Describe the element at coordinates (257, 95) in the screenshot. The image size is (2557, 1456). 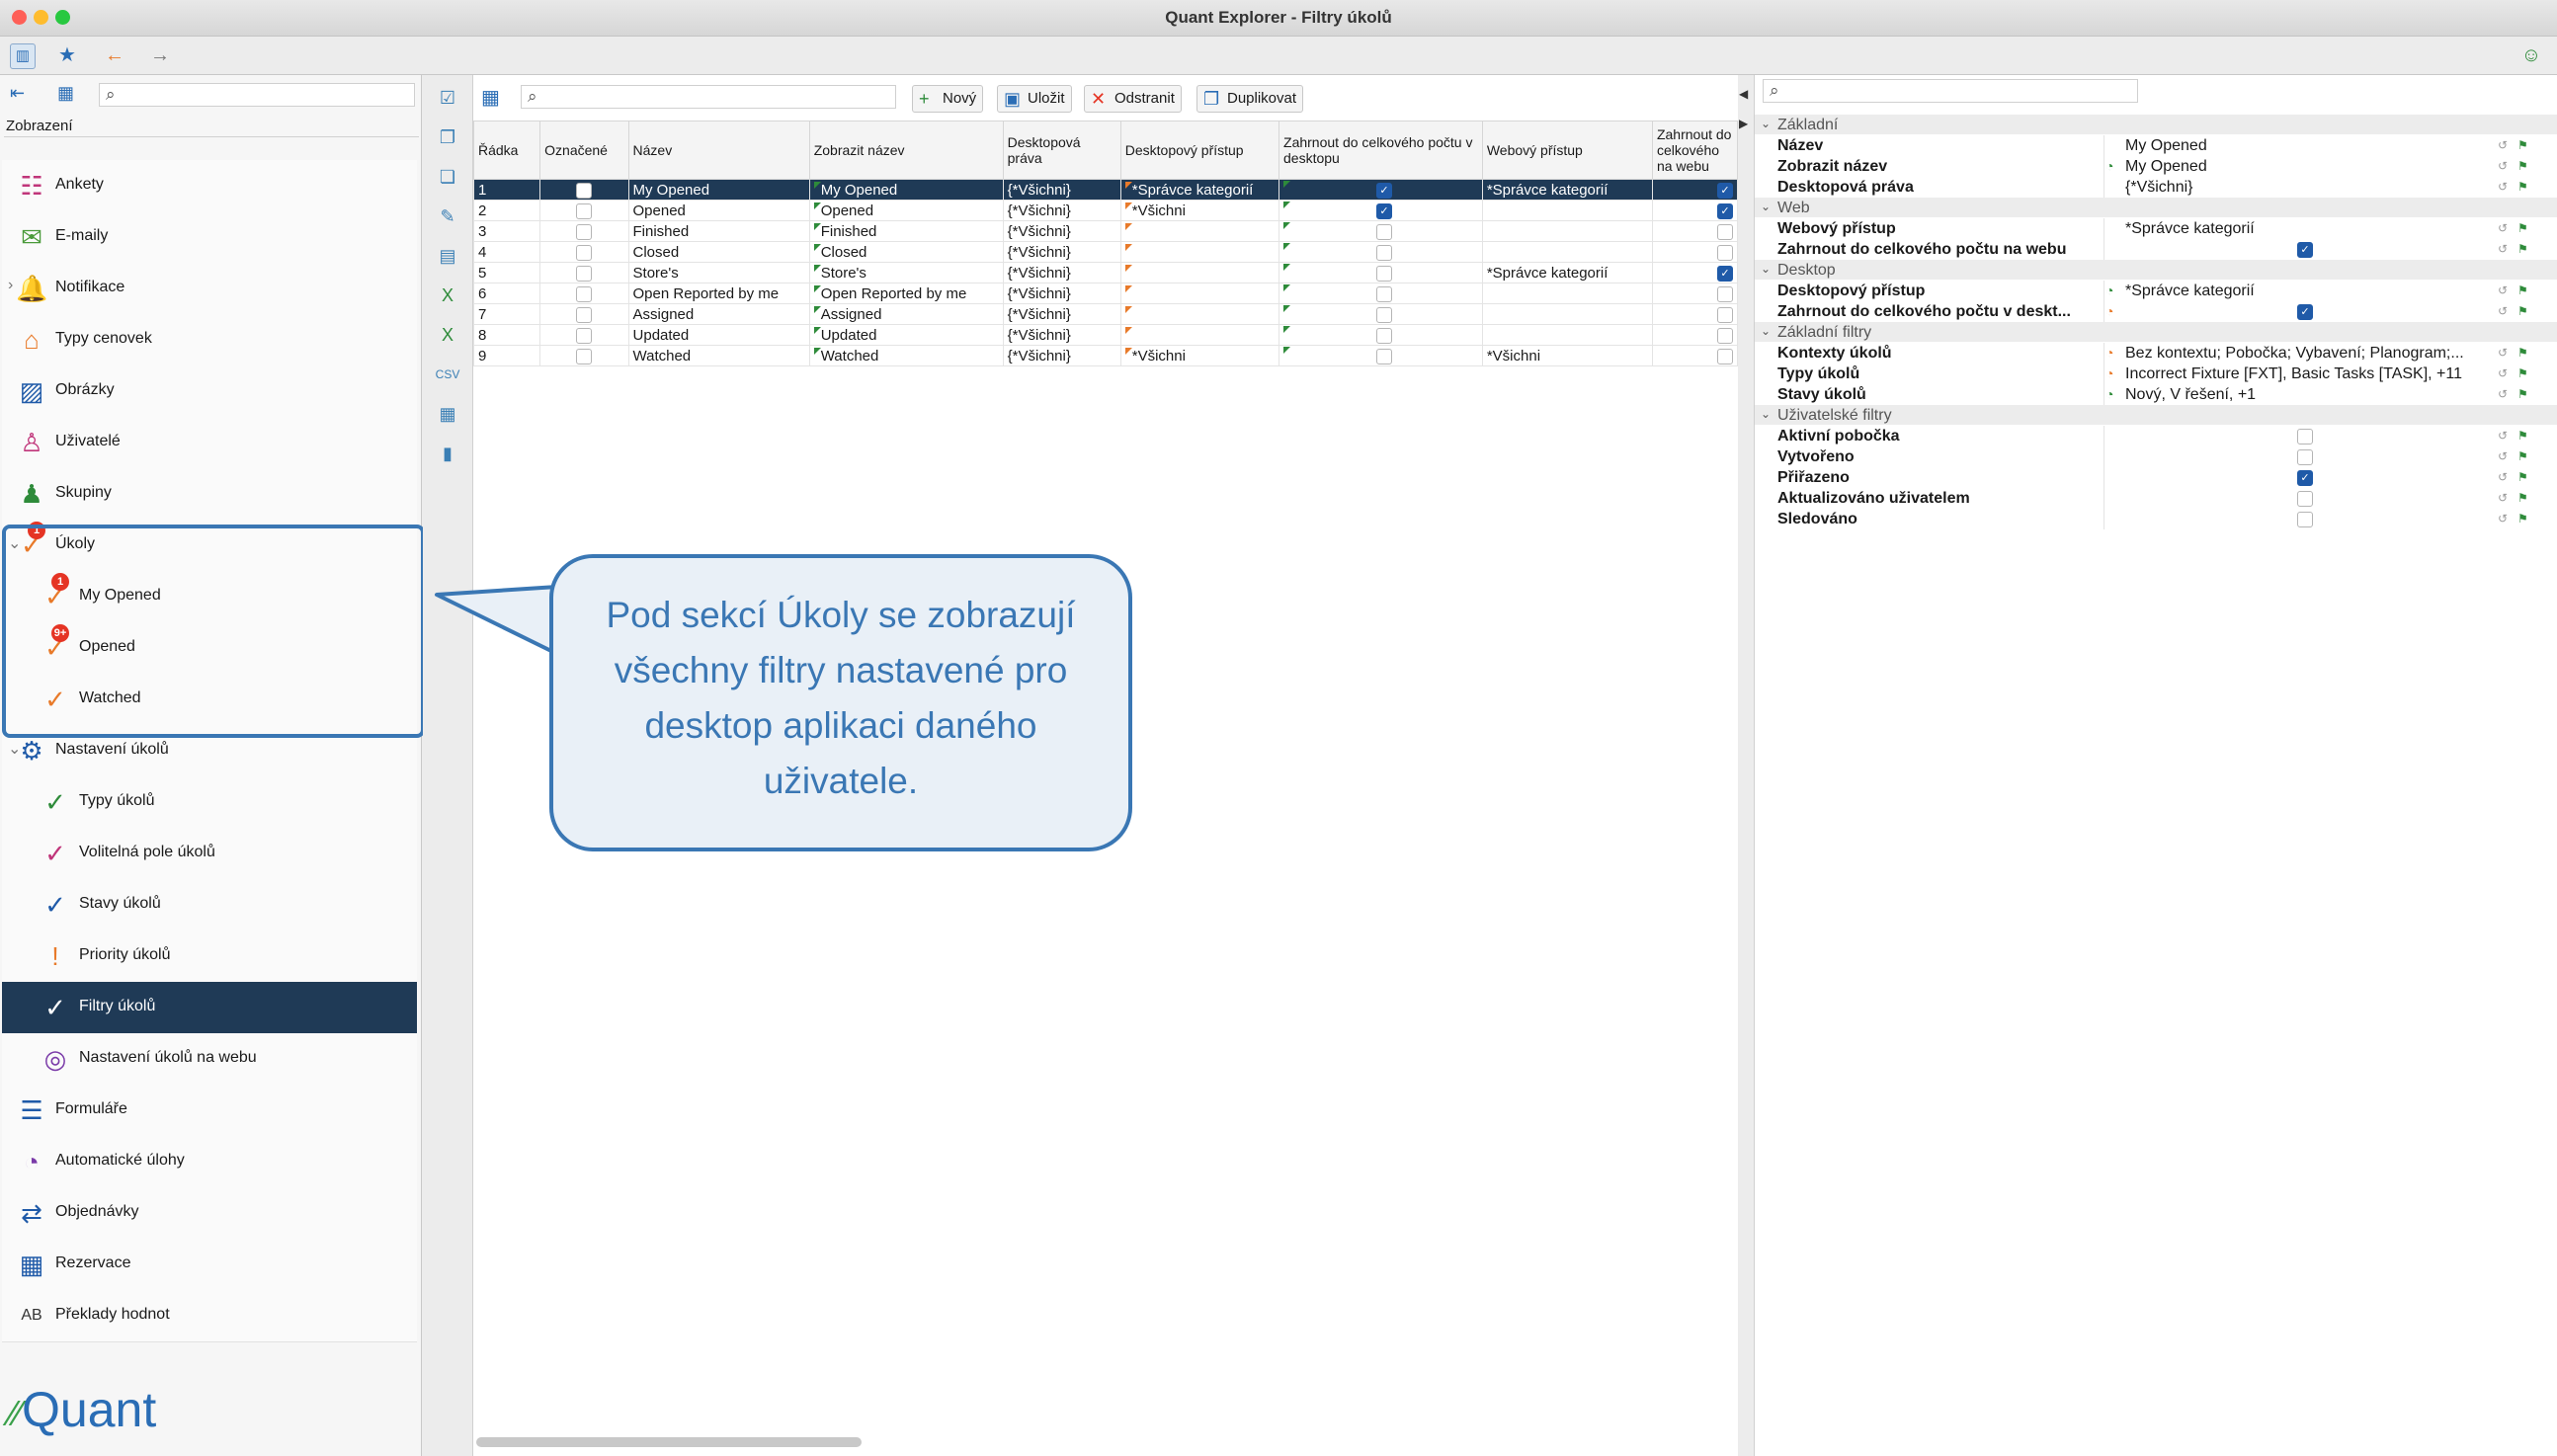
I see `sidebar-search-input: ⌕` at that location.